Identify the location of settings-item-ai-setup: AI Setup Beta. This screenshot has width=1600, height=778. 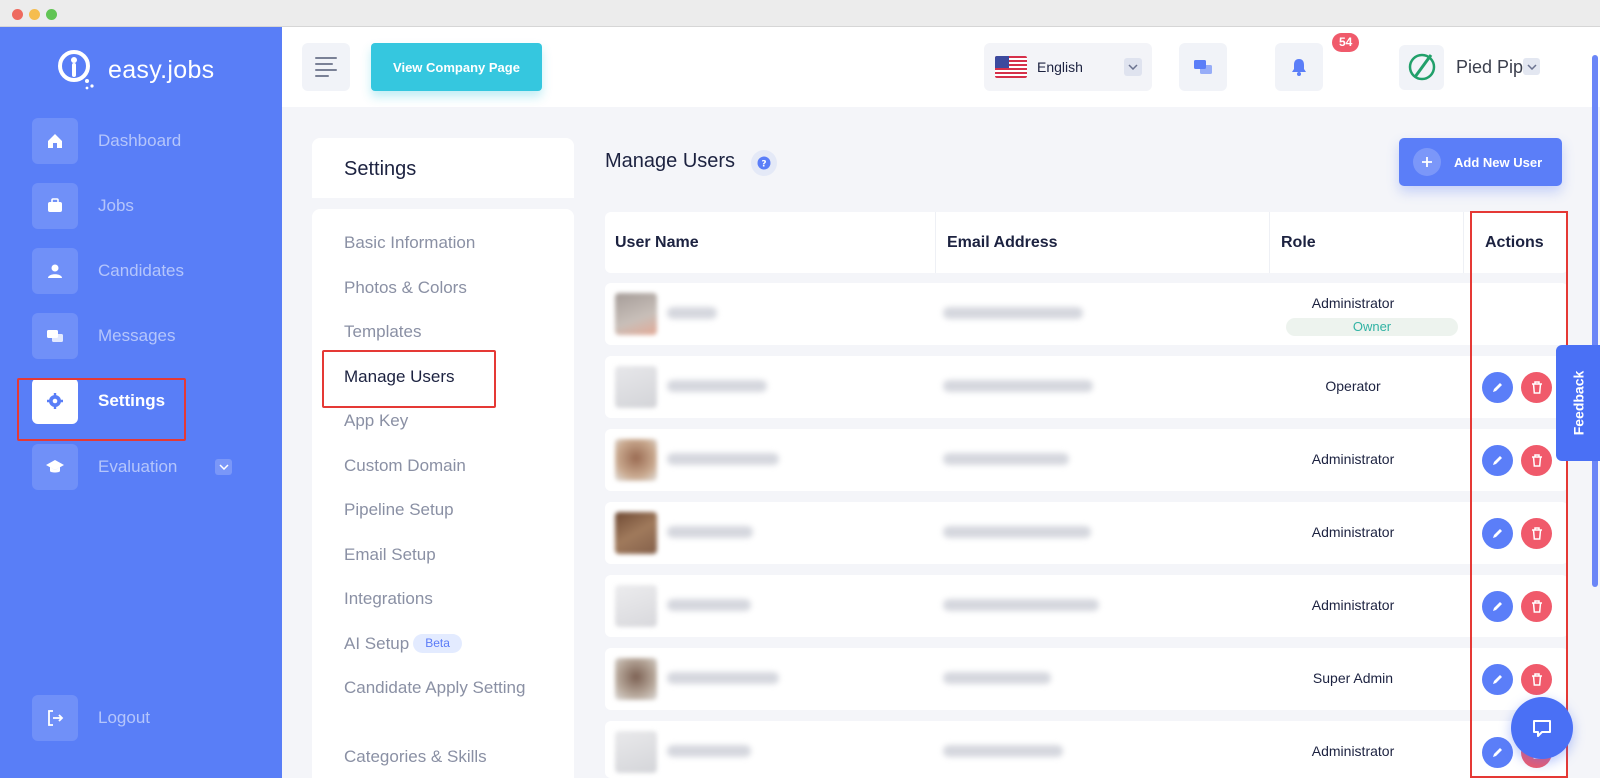
(403, 644).